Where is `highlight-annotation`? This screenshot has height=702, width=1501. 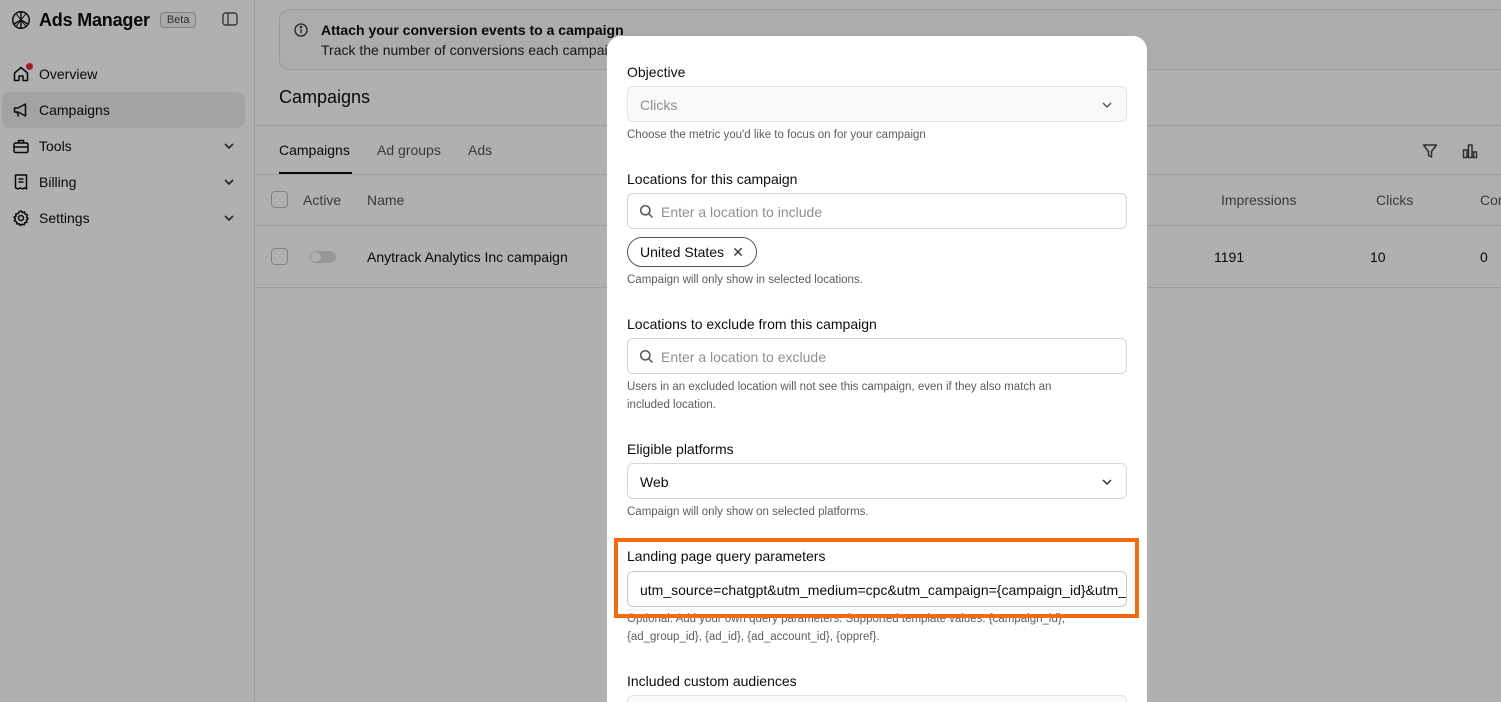
highlight-annotation is located at coordinates (876, 578).